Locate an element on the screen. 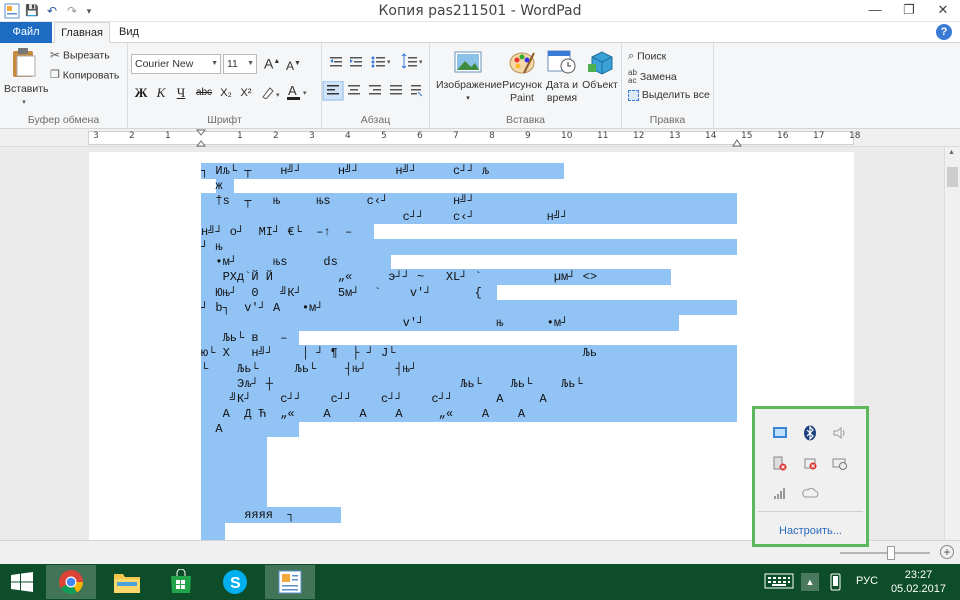  scroll-up-icon: ▲ is located at coordinates (951, 152).